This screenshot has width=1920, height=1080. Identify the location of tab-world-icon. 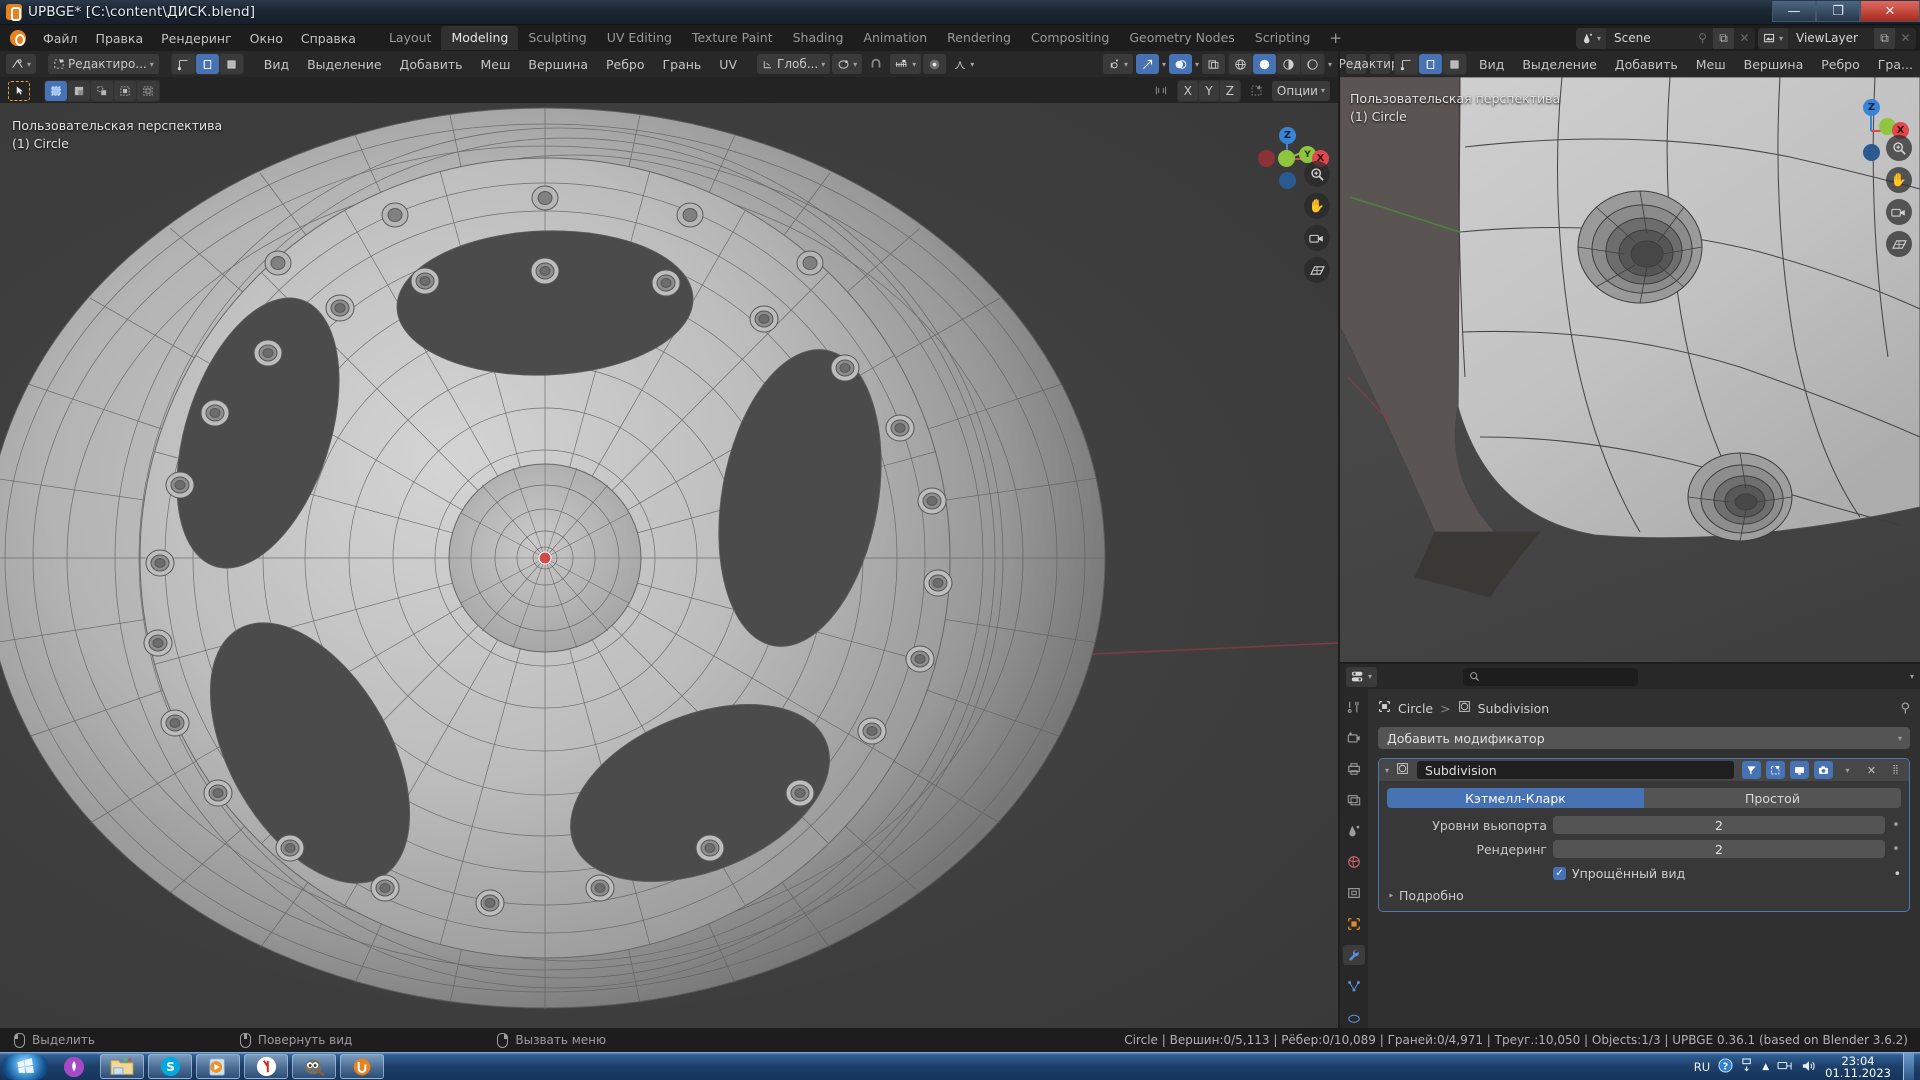
(1354, 862).